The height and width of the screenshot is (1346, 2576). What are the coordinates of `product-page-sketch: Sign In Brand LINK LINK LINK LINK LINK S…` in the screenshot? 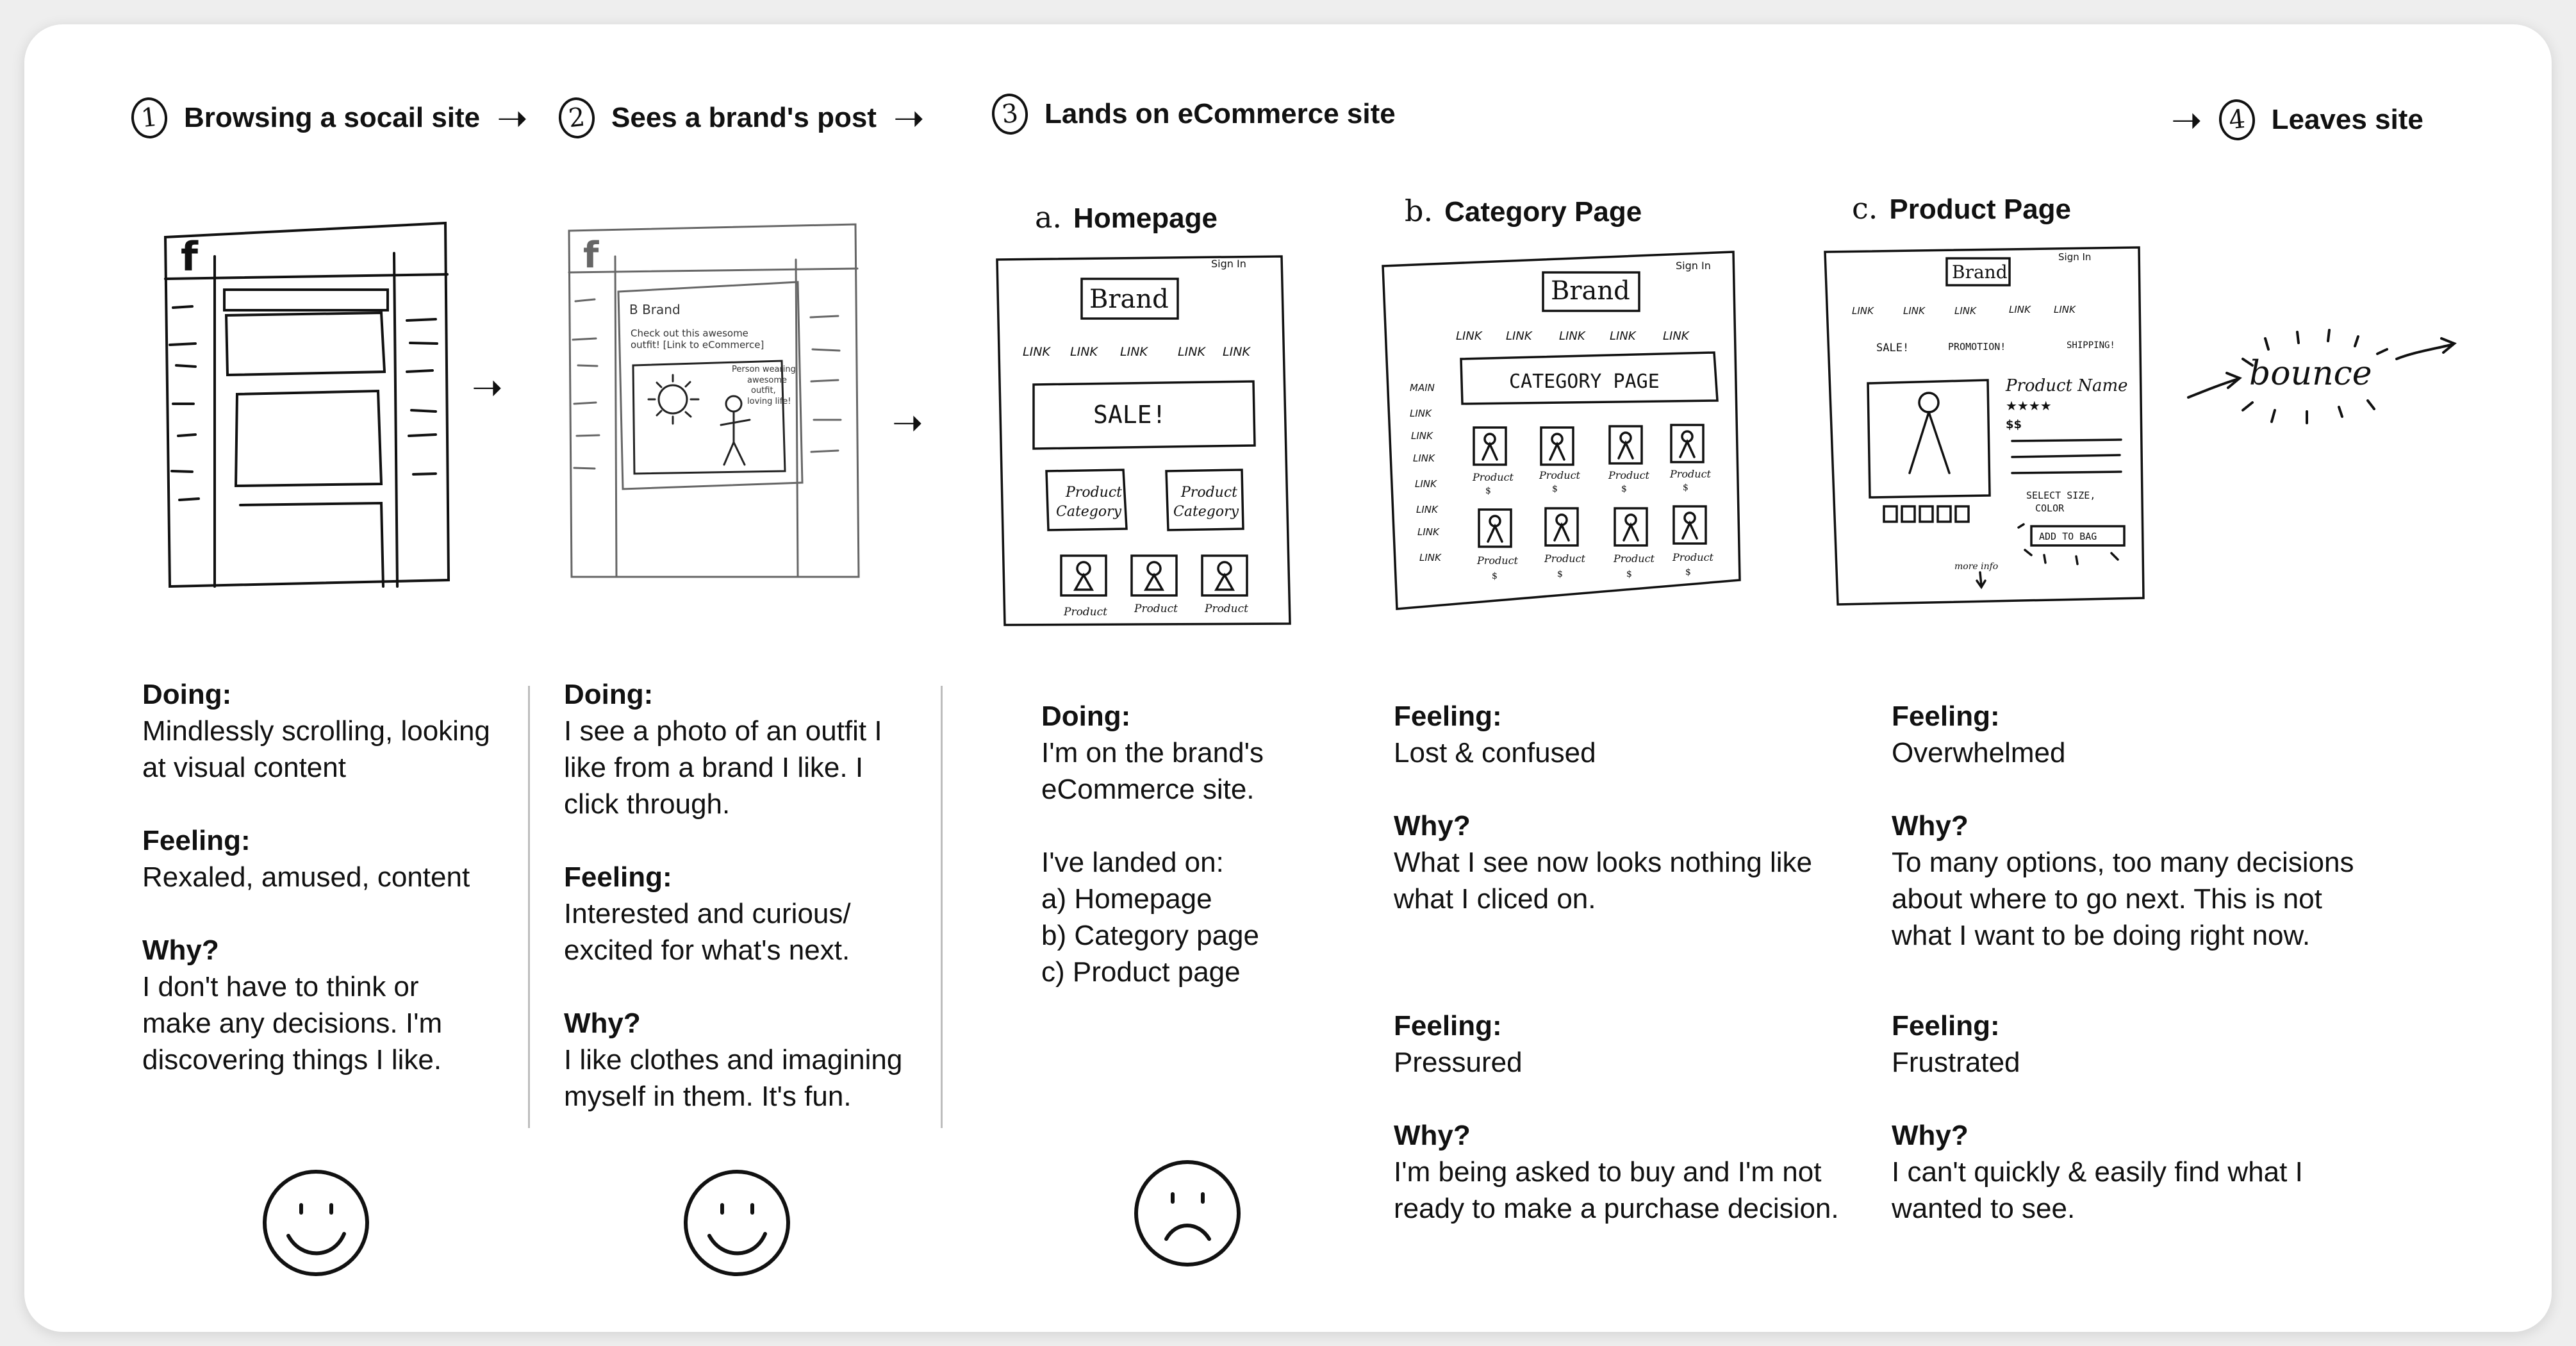 It's located at (1986, 428).